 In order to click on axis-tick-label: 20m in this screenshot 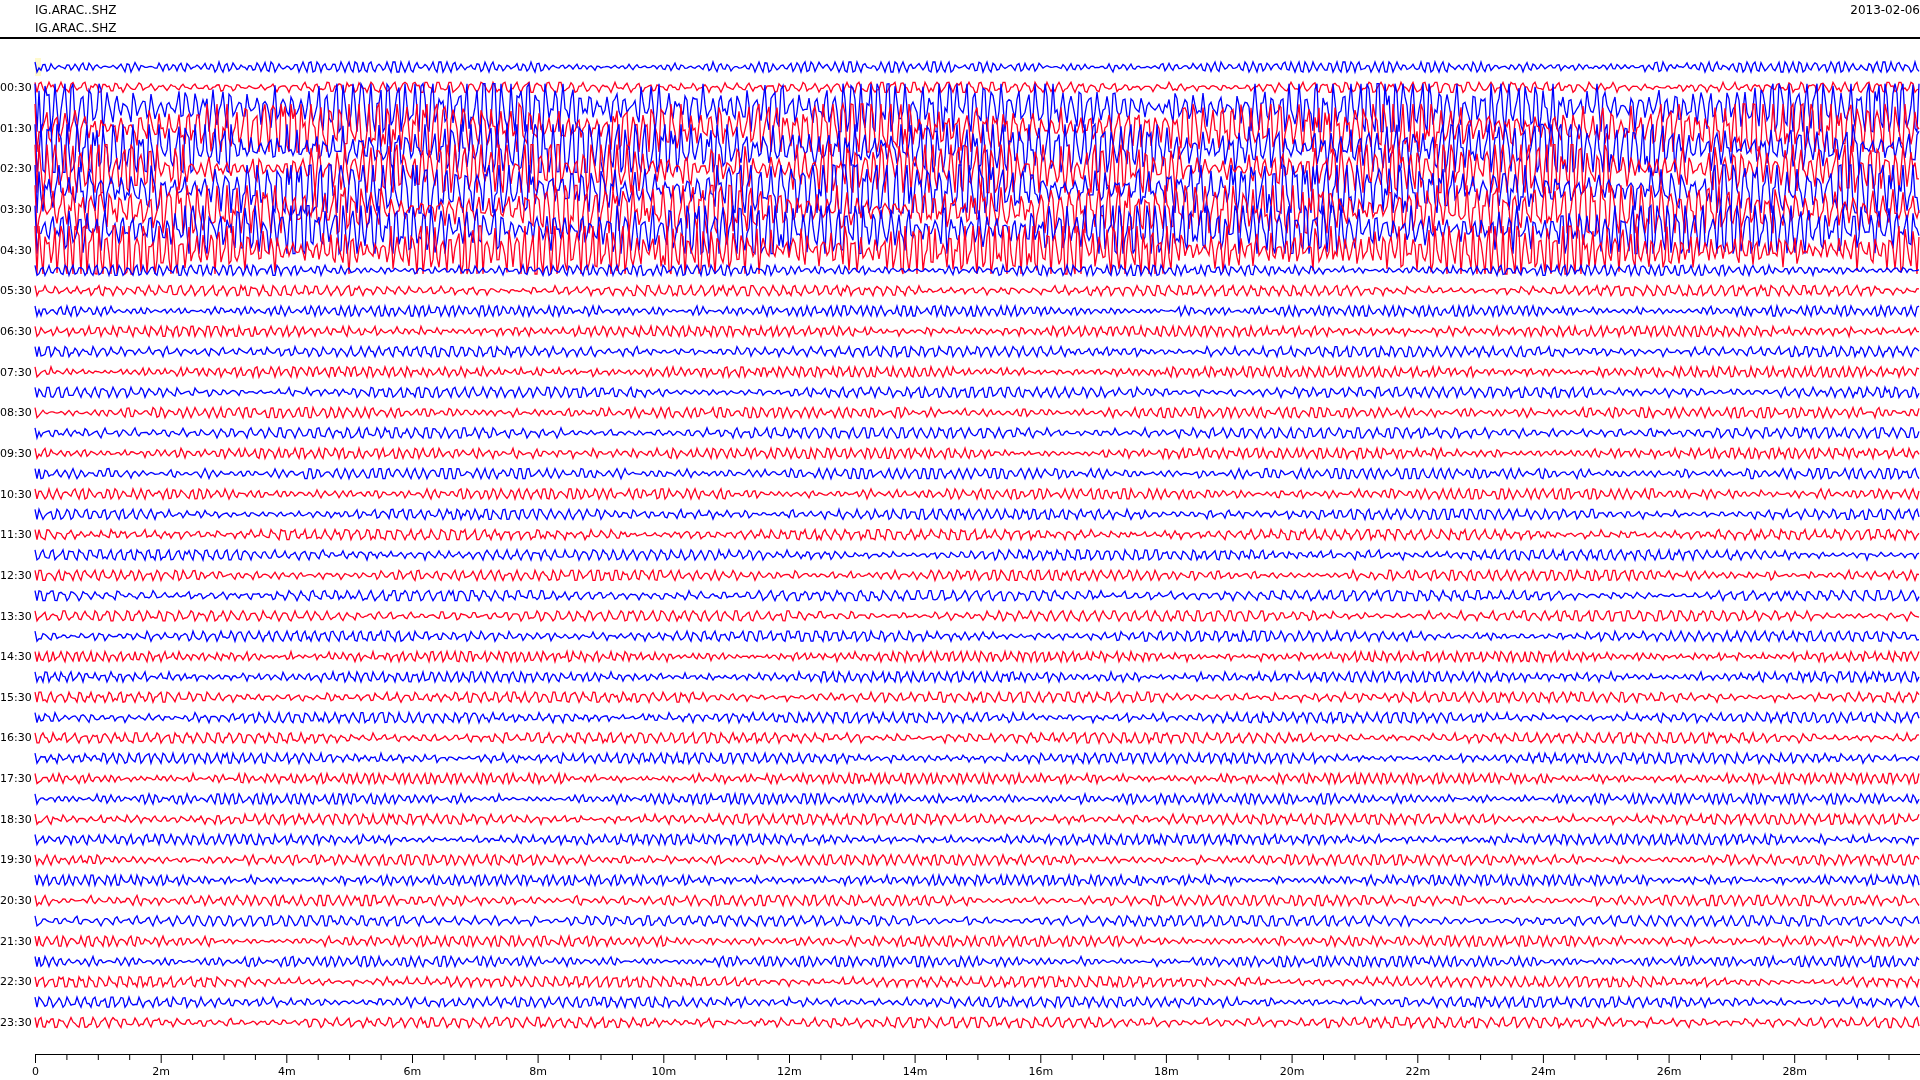, I will do `click(1292, 1071)`.